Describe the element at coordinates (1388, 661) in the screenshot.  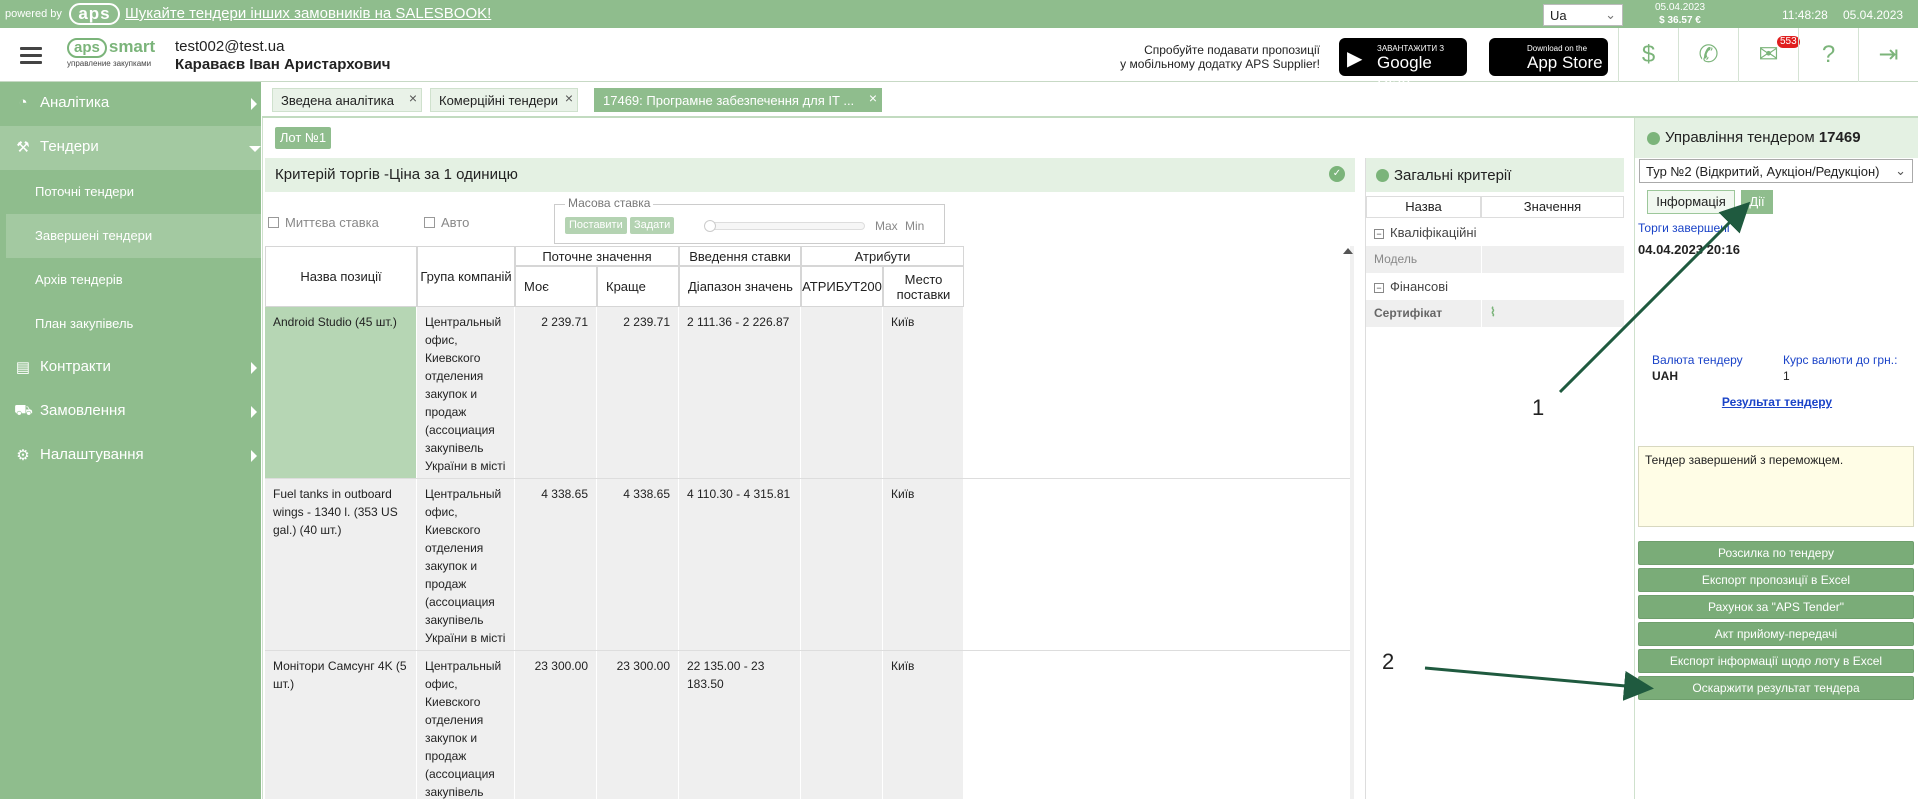
I see `annotation-number-2: 2` at that location.